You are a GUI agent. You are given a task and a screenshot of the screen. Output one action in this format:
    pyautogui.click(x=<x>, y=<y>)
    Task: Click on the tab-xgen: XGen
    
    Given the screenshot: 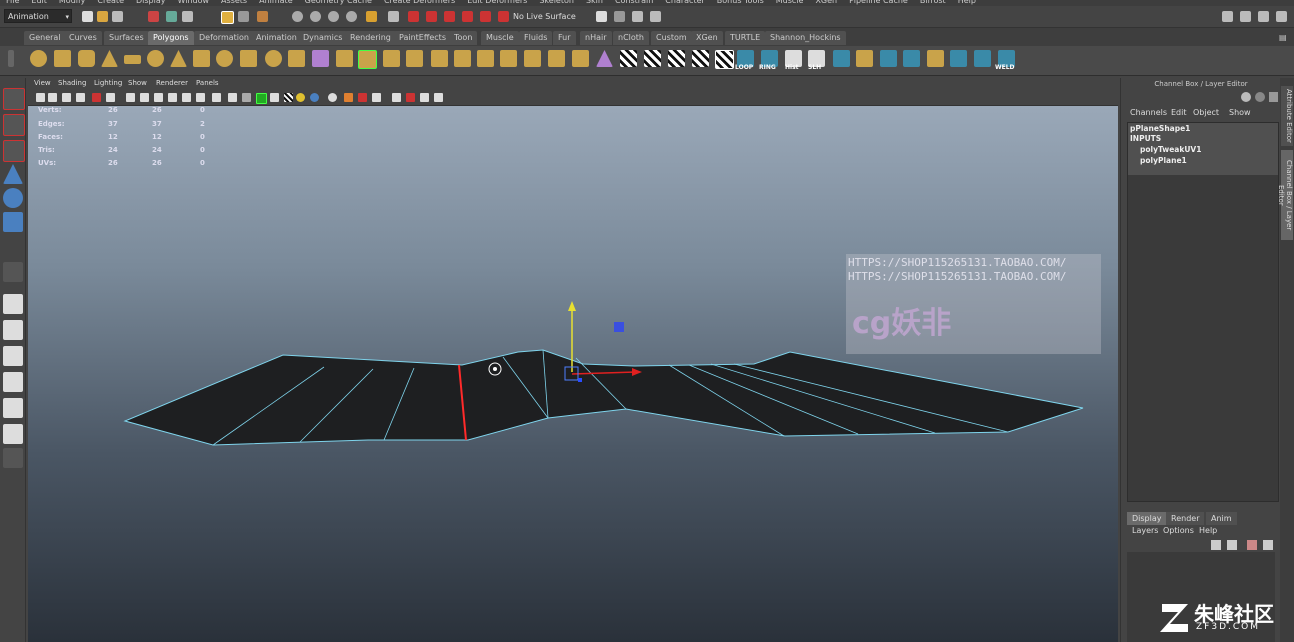 What is the action you would take?
    pyautogui.click(x=707, y=38)
    